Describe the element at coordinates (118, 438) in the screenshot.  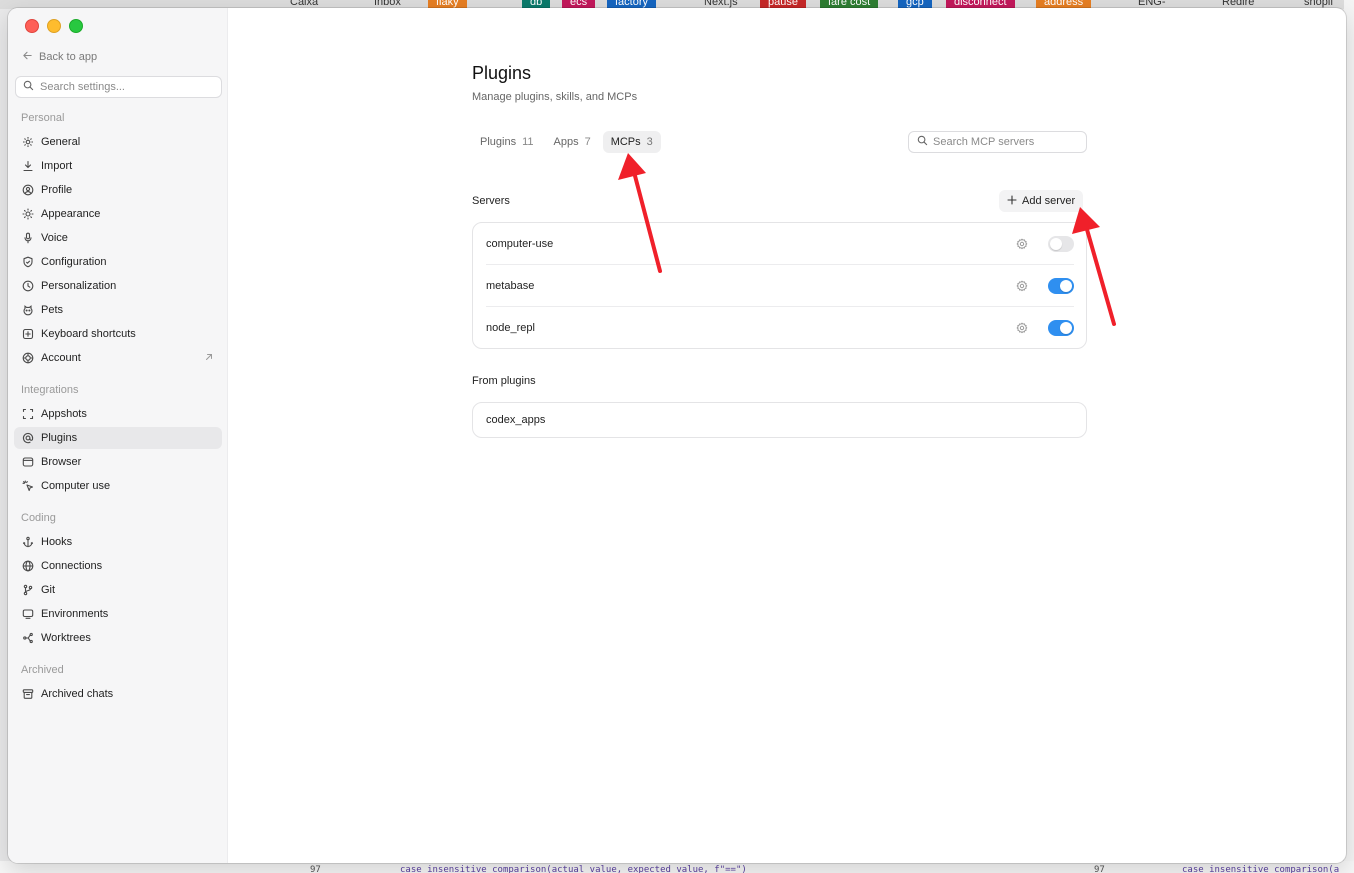
I see `sidebar-item-plugins: Plugins` at that location.